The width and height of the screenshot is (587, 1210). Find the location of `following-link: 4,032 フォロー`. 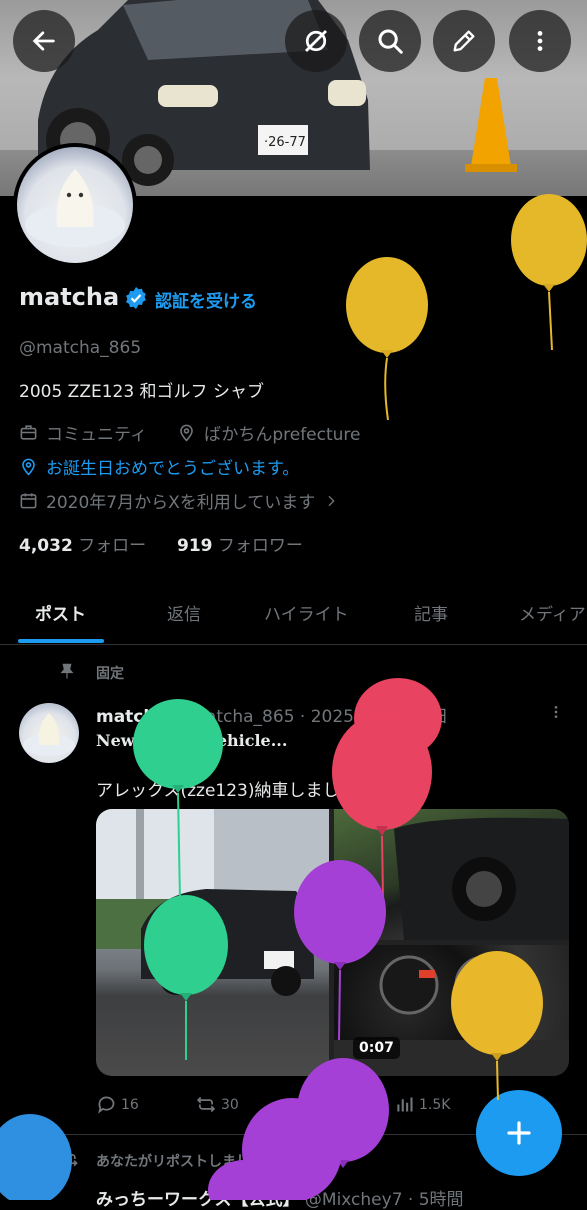

following-link: 4,032 フォロー is located at coordinates (82, 546).